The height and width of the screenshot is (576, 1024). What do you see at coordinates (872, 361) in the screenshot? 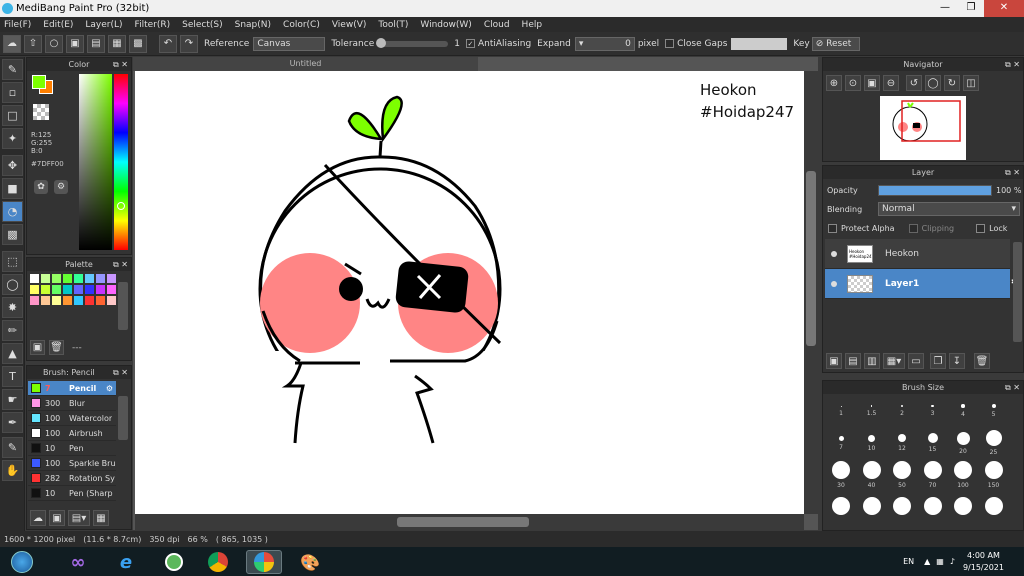
I see `new-1bit-layer-icon: ▥` at bounding box center [872, 361].